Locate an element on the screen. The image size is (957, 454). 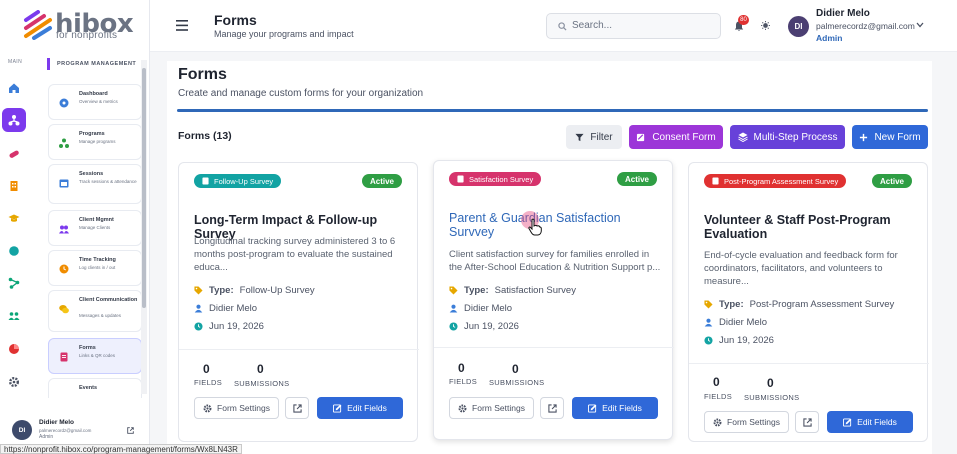
form-type-tag-label: Follow-Up Survey is located at coordinates (244, 181).